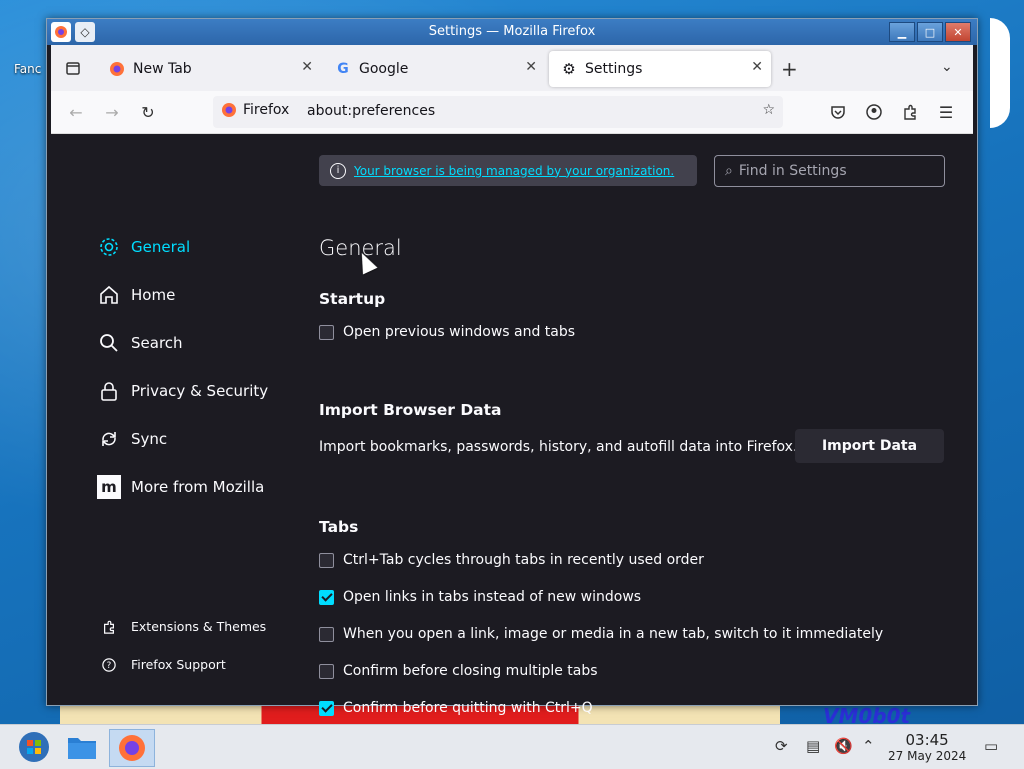  What do you see at coordinates (843, 746) in the screenshot?
I see `volume-muted-icon: 🔇` at bounding box center [843, 746].